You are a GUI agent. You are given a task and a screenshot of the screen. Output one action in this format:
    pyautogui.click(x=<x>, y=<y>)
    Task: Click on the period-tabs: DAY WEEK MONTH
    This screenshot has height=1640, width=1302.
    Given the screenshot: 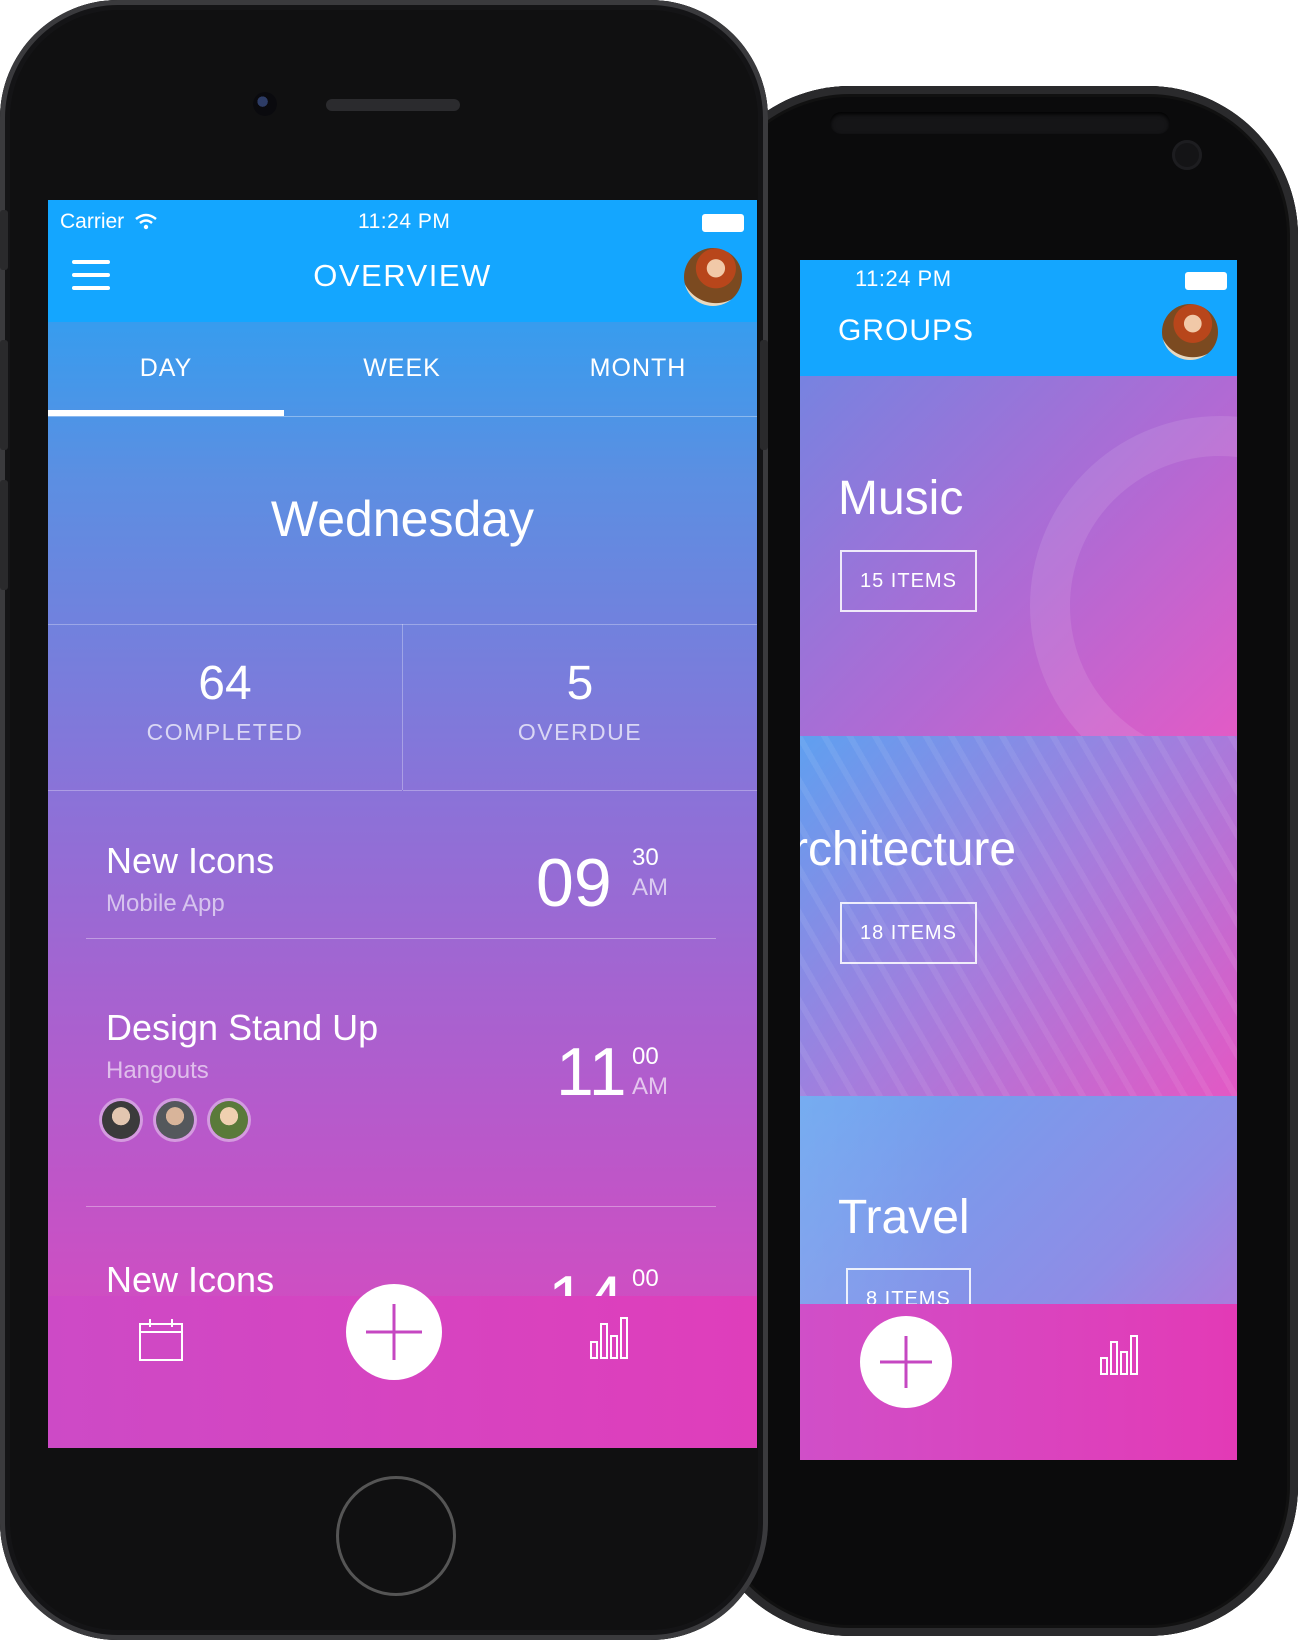 What is the action you would take?
    pyautogui.click(x=402, y=369)
    